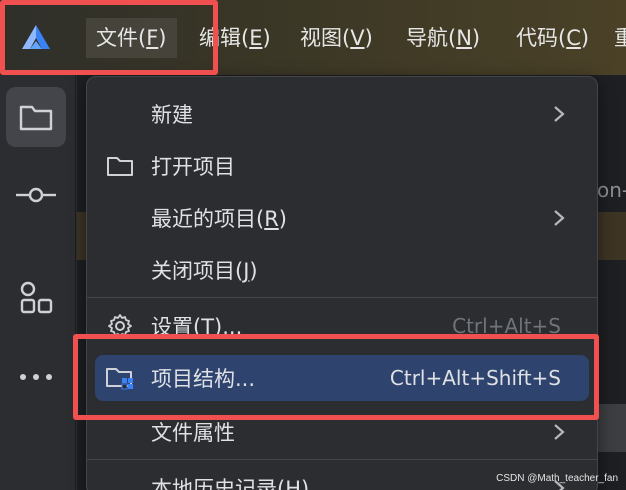 The width and height of the screenshot is (626, 490). I want to click on menu-edit: 编辑(E), so click(235, 38).